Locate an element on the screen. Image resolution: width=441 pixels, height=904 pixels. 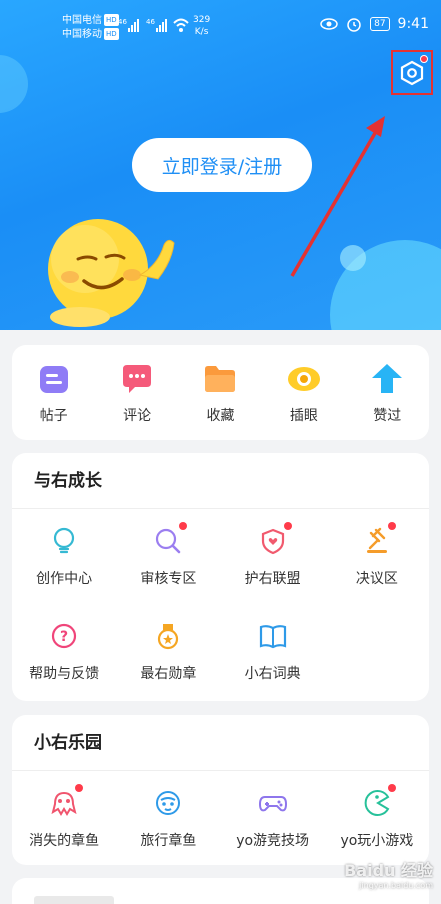
help-icon: ? is located at coordinates (64, 635).